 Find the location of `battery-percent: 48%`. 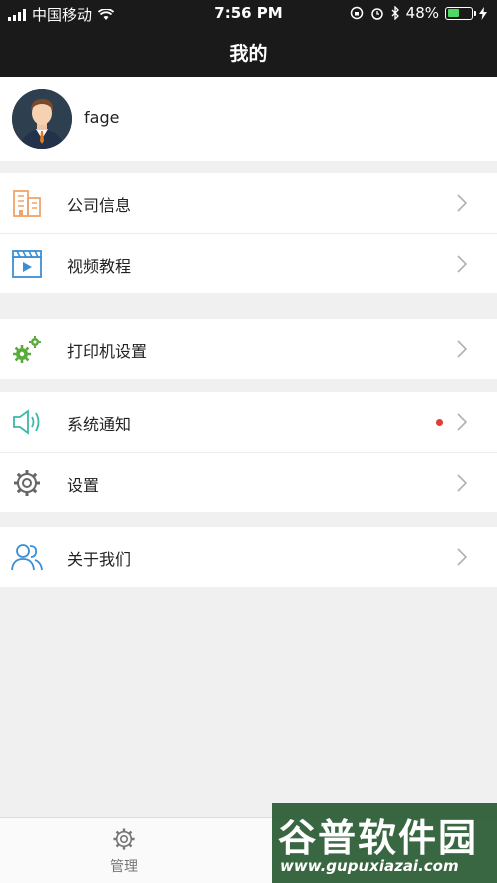

battery-percent: 48% is located at coordinates (422, 13).